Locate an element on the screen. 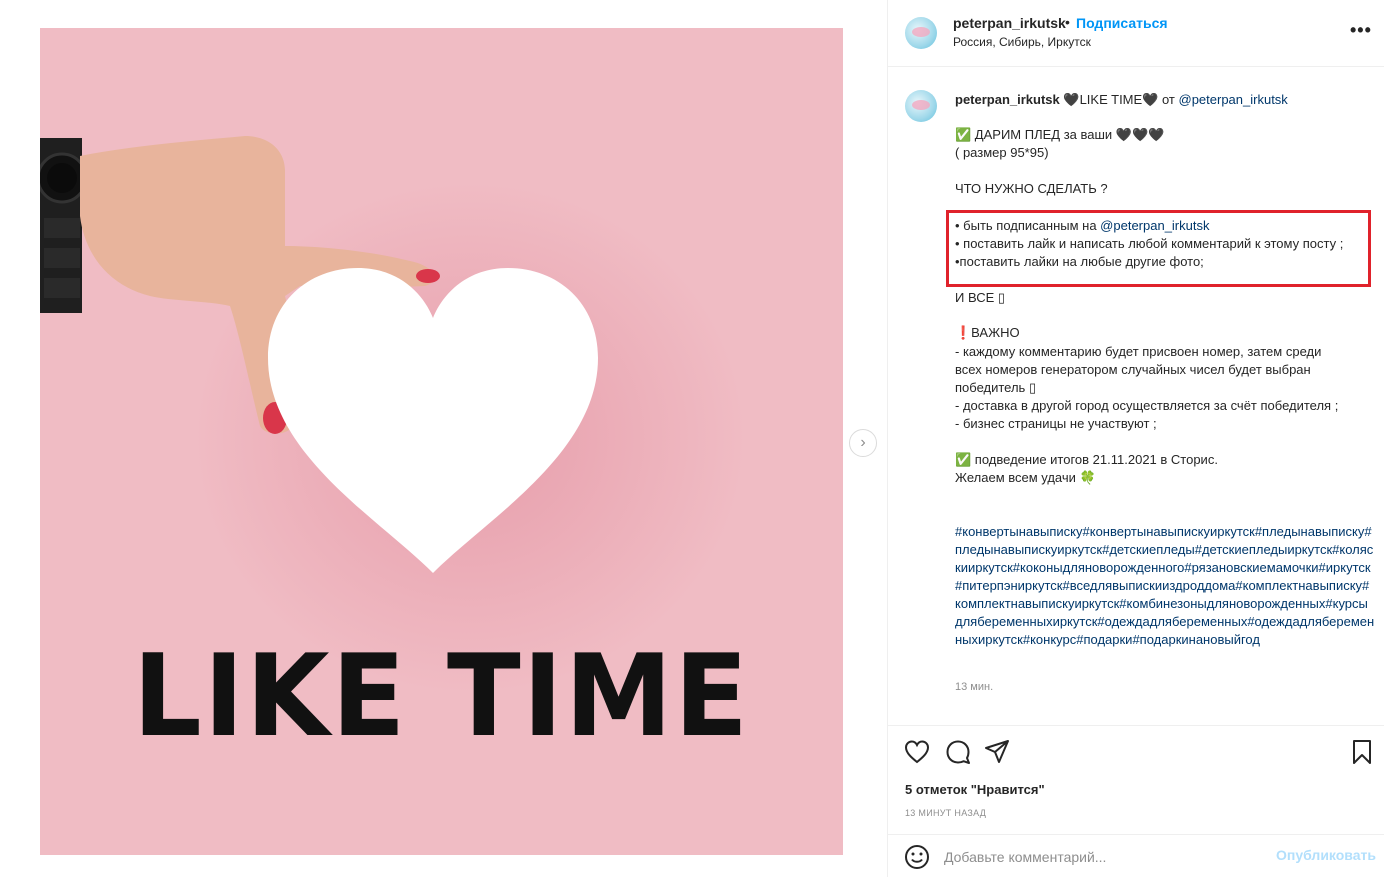 The width and height of the screenshot is (1384, 877). bookmark-icon is located at coordinates (1362, 752).